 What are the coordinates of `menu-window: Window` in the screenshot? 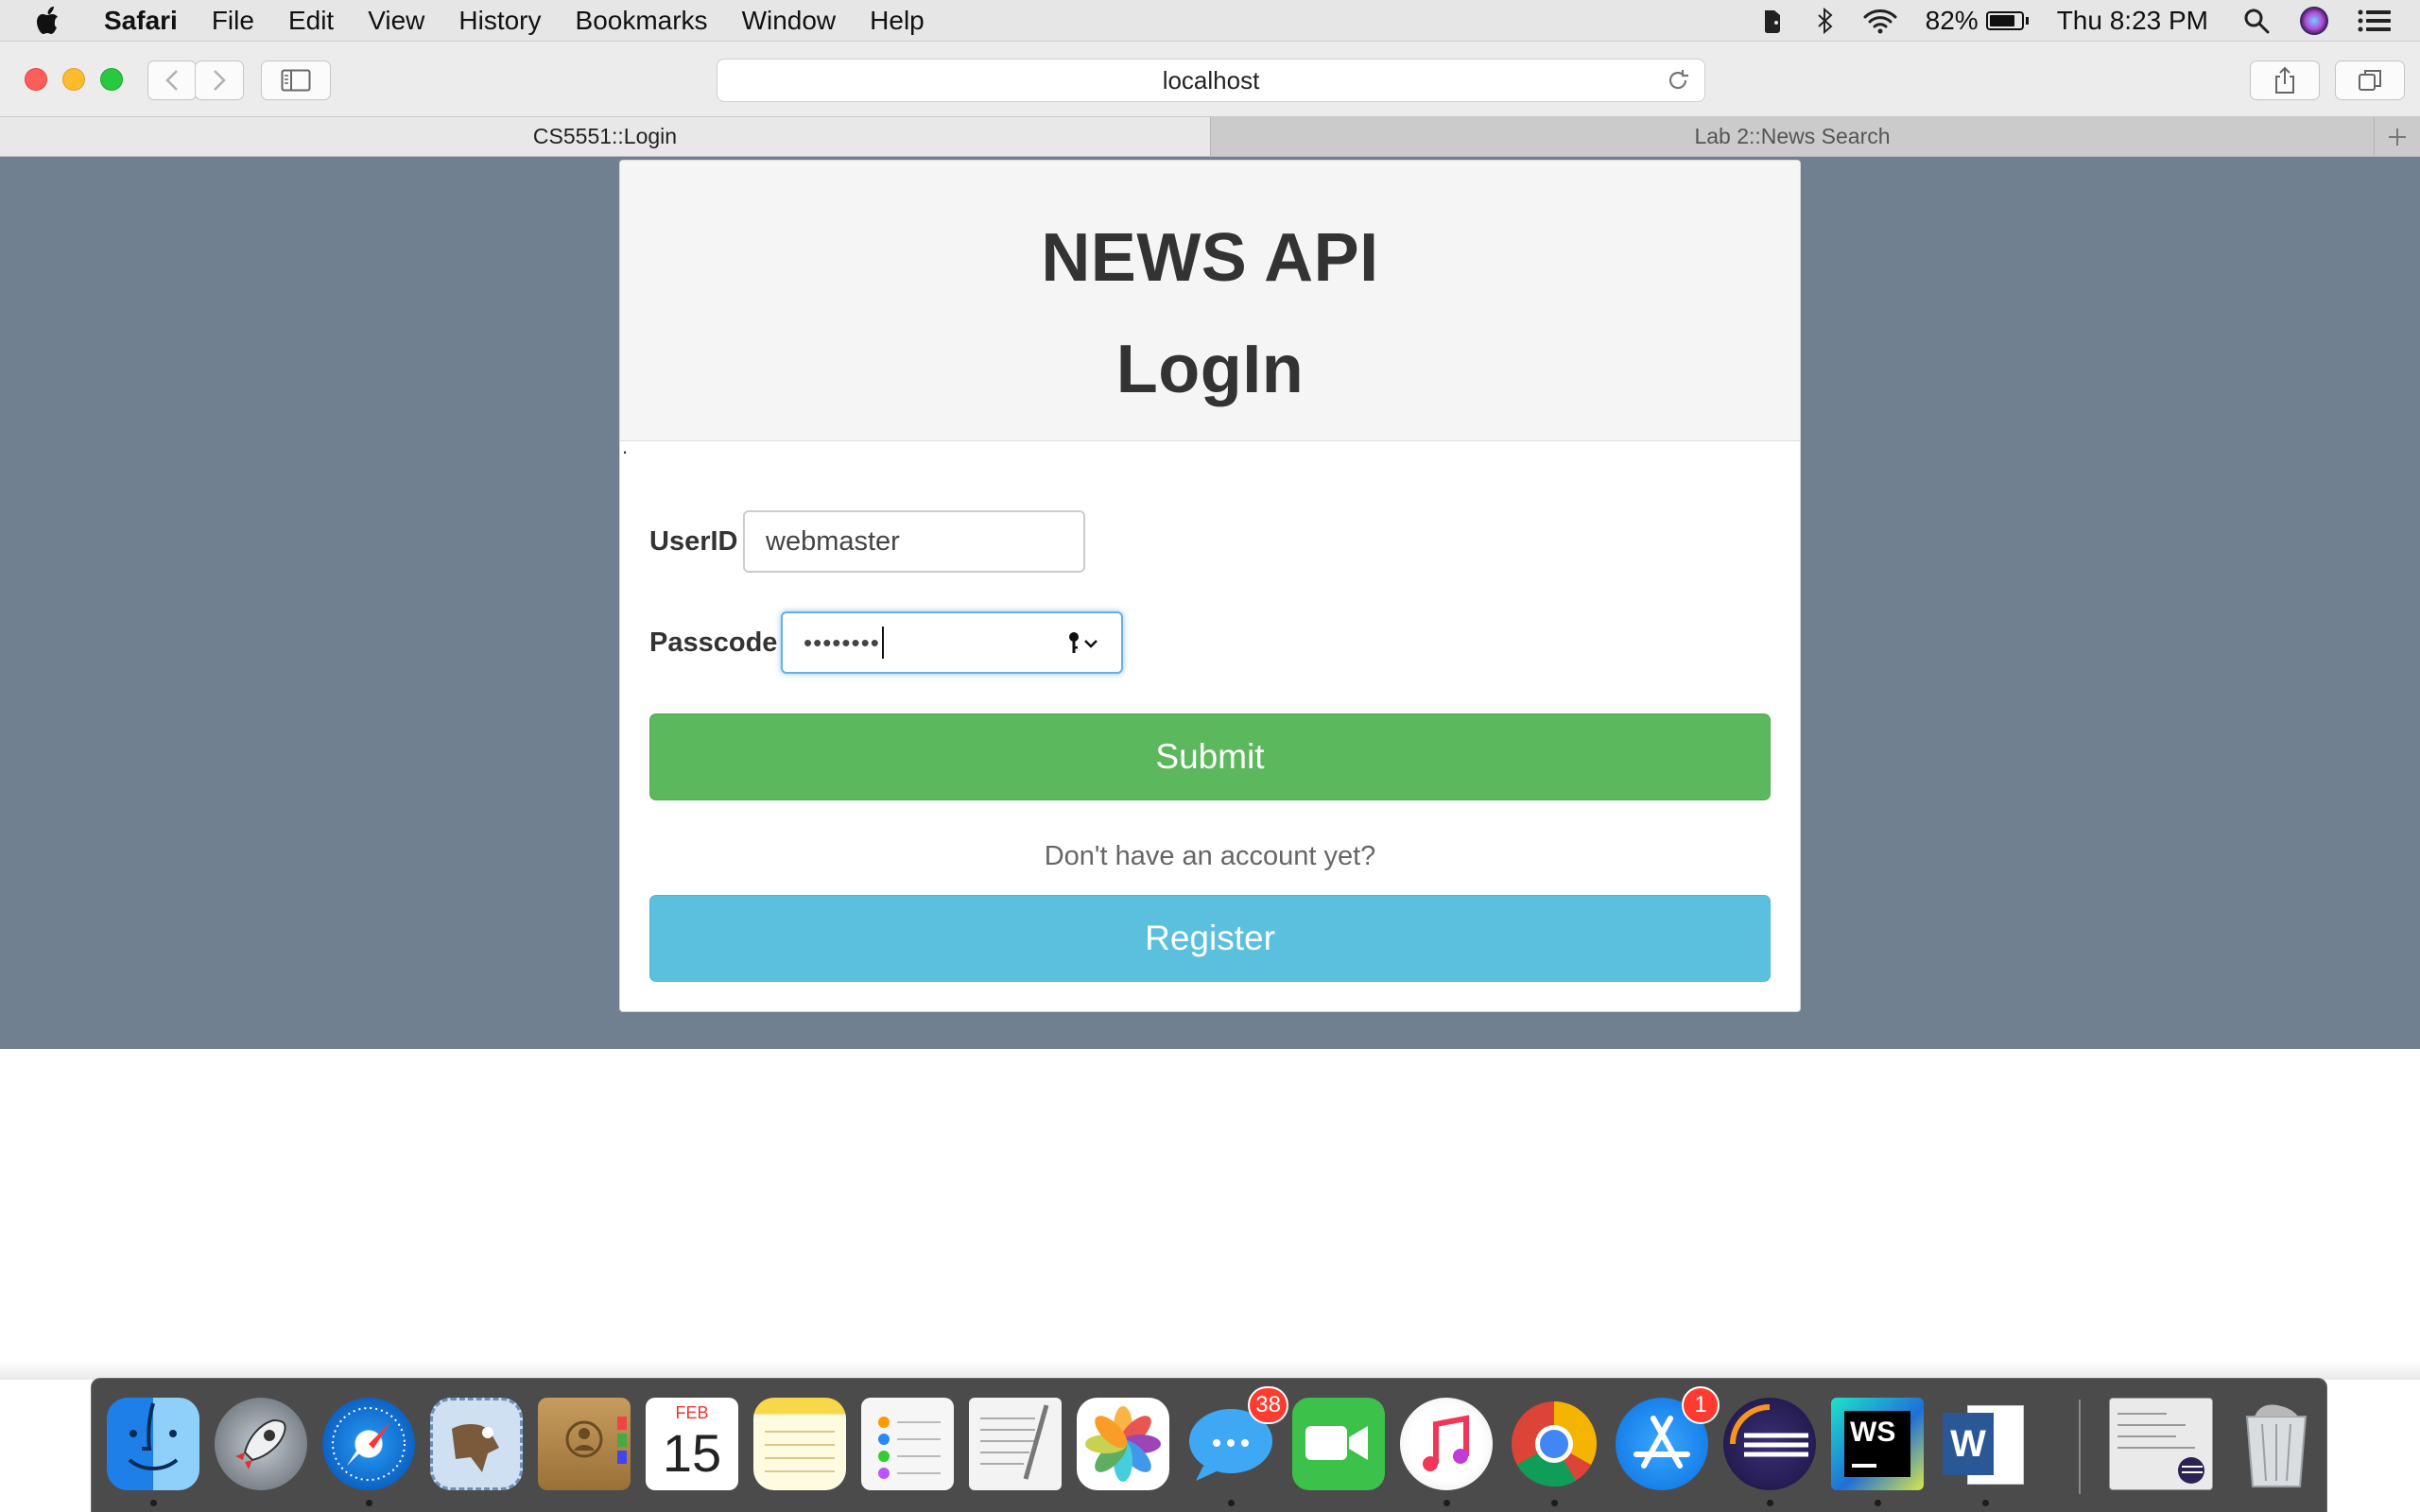 It's located at (789, 21).